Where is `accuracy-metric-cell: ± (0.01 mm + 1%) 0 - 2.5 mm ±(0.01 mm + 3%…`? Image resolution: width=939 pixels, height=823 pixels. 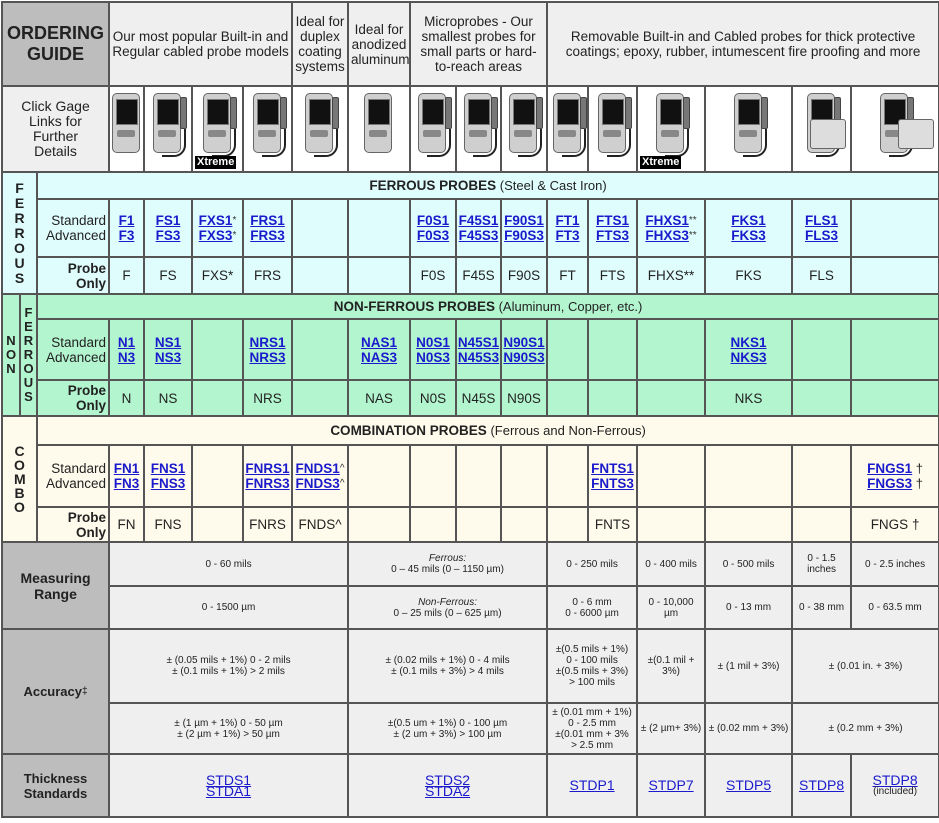
accuracy-metric-cell: ± (0.01 mm + 1%) 0 - 2.5 mm ±(0.01 mm + 3%… is located at coordinates (592, 728).